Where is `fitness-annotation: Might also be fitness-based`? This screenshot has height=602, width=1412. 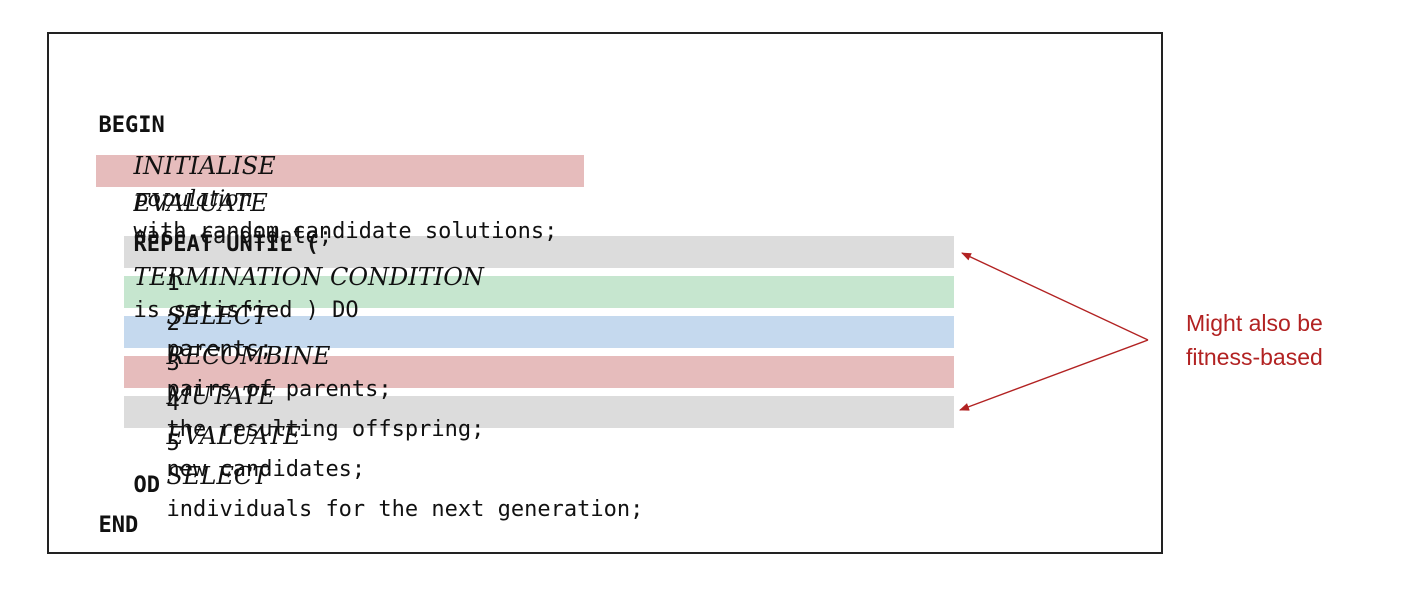
fitness-annotation: Might also be fitness-based is located at coordinates (1291, 340).